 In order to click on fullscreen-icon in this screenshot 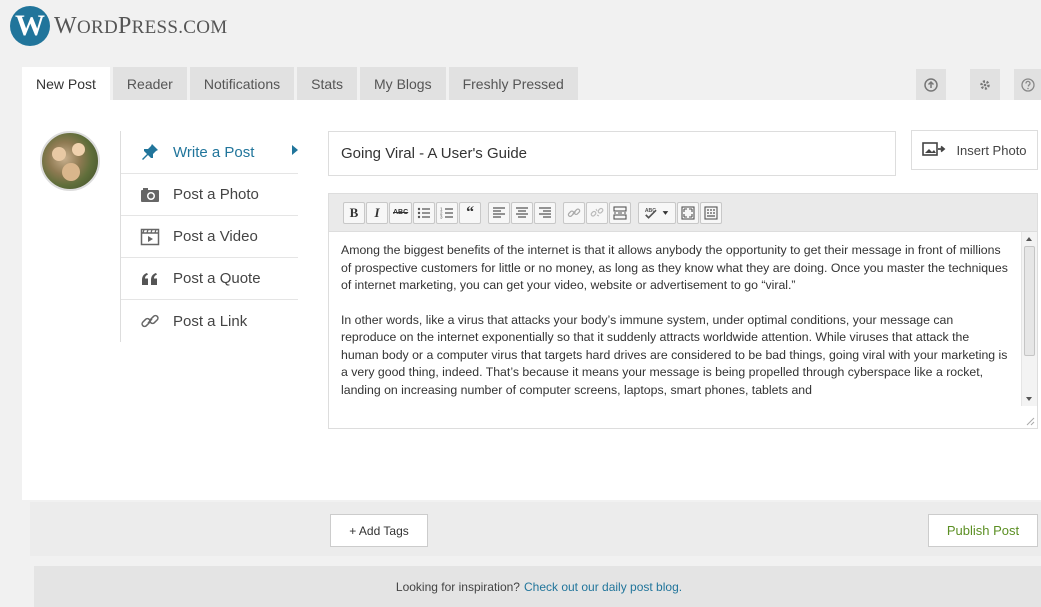, I will do `click(688, 212)`.